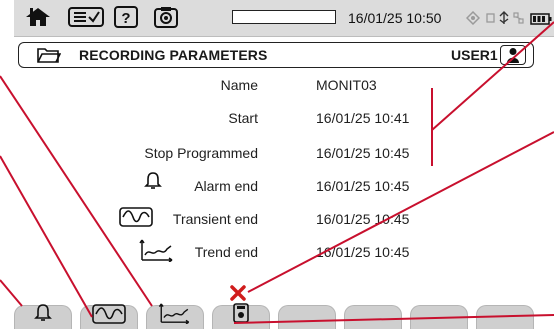 This screenshot has height=329, width=554. What do you see at coordinates (541, 19) in the screenshot?
I see `battery-icon` at bounding box center [541, 19].